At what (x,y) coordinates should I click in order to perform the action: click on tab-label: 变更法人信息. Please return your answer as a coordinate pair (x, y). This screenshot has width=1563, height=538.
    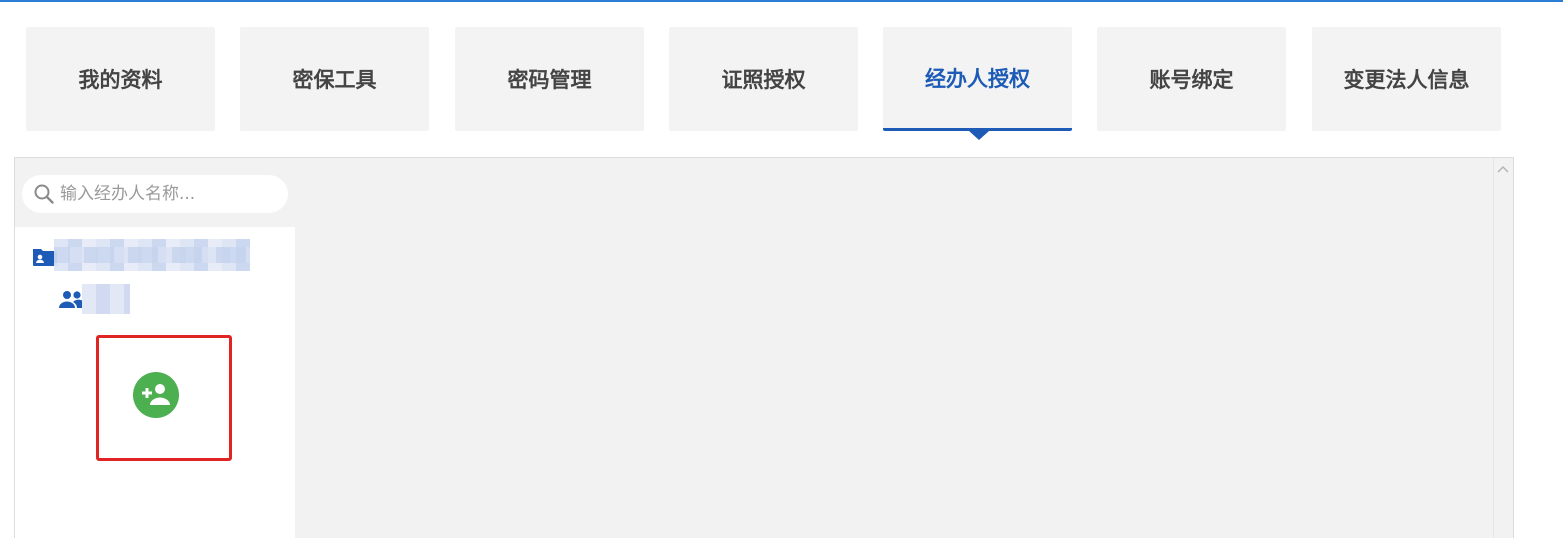
    Looking at the image, I should click on (1406, 80).